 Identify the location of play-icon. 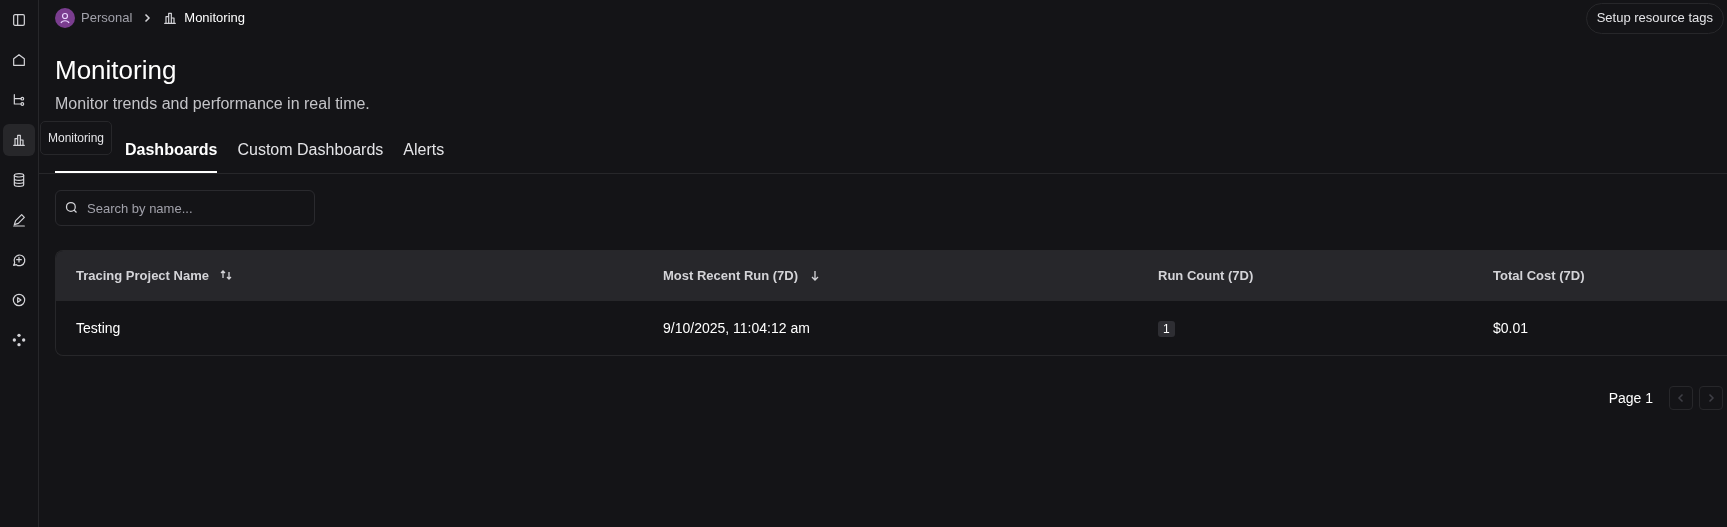
(19, 300).